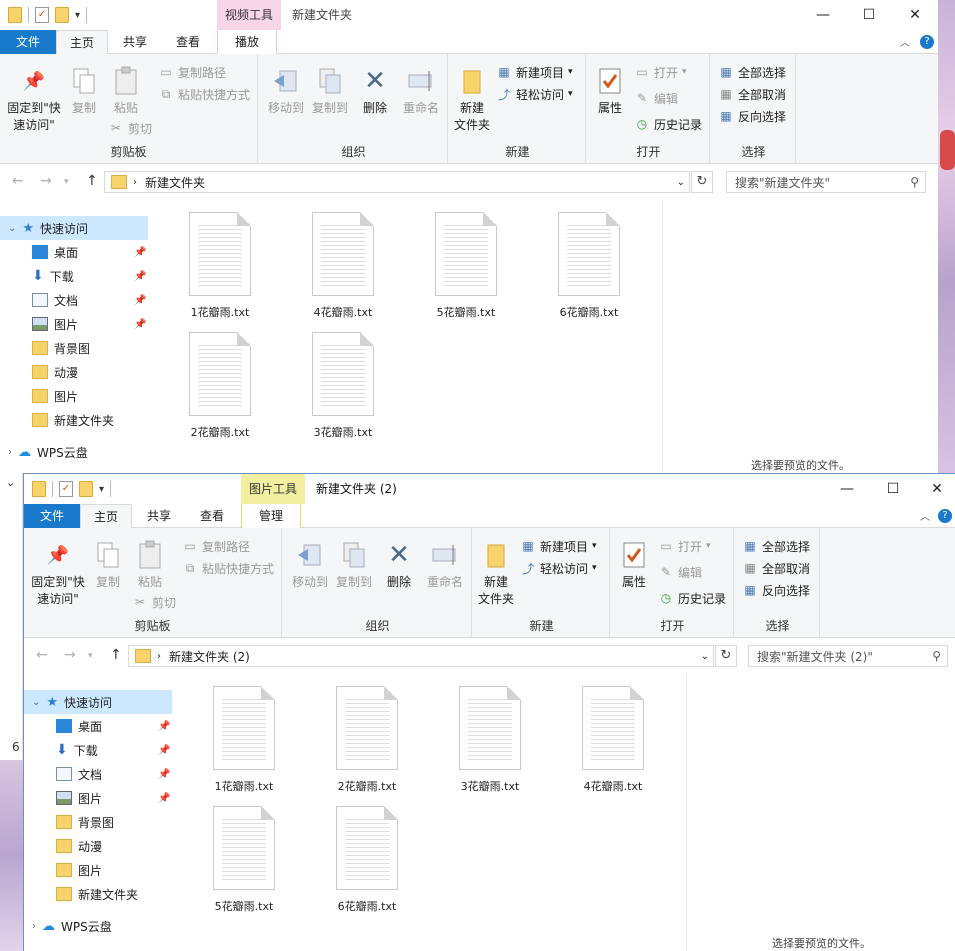 This screenshot has height=951, width=955. What do you see at coordinates (680, 572) in the screenshot?
I see `edit-button: ✎ 编辑` at bounding box center [680, 572].